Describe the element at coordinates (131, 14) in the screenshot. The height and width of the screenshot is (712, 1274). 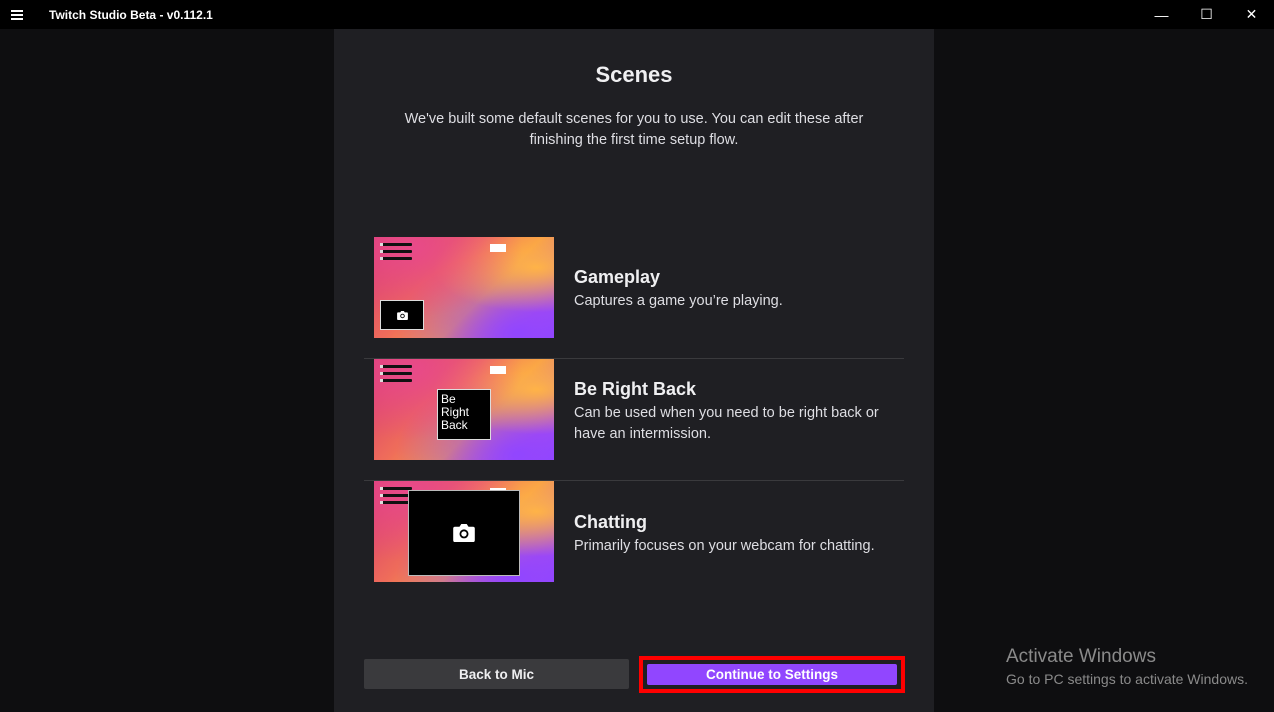
I see `app-title: Twitch Studio Beta - v0.112.1` at that location.